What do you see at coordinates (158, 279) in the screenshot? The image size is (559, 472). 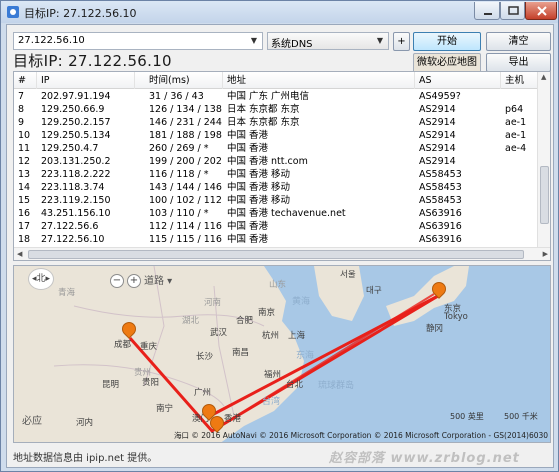 I see `map-style-select: 道路 ▾` at bounding box center [158, 279].